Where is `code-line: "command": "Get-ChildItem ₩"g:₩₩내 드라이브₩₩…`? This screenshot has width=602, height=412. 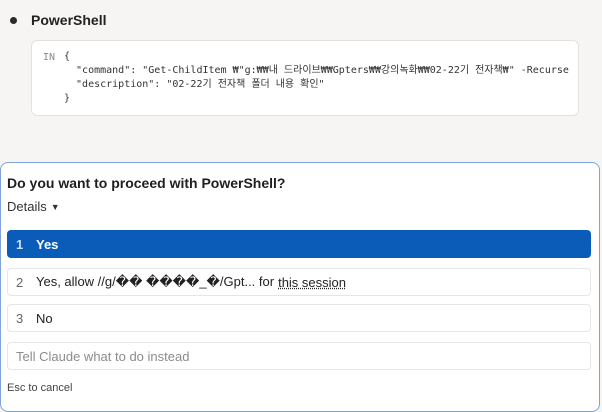 code-line: "command": "Get-ChildItem ₩"g:₩₩내 드라이브₩₩… is located at coordinates (316, 70).